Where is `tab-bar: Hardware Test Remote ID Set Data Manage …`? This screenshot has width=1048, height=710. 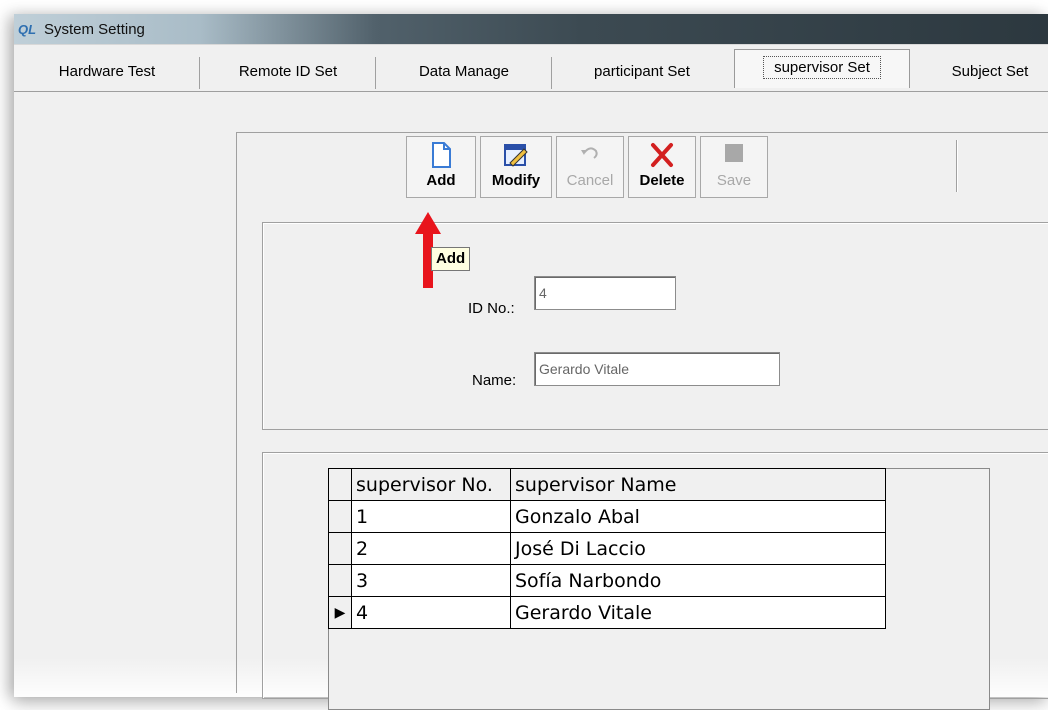 tab-bar: Hardware Test Remote ID Set Data Manage … is located at coordinates (531, 68).